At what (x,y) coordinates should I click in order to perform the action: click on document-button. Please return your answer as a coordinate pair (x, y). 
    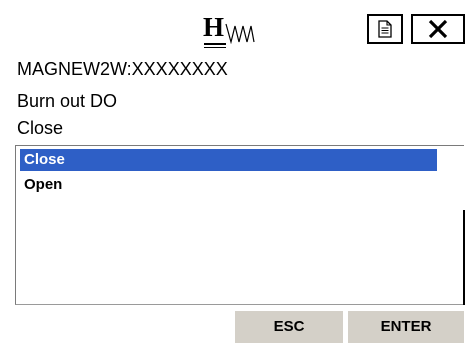
    Looking at the image, I should click on (385, 29).